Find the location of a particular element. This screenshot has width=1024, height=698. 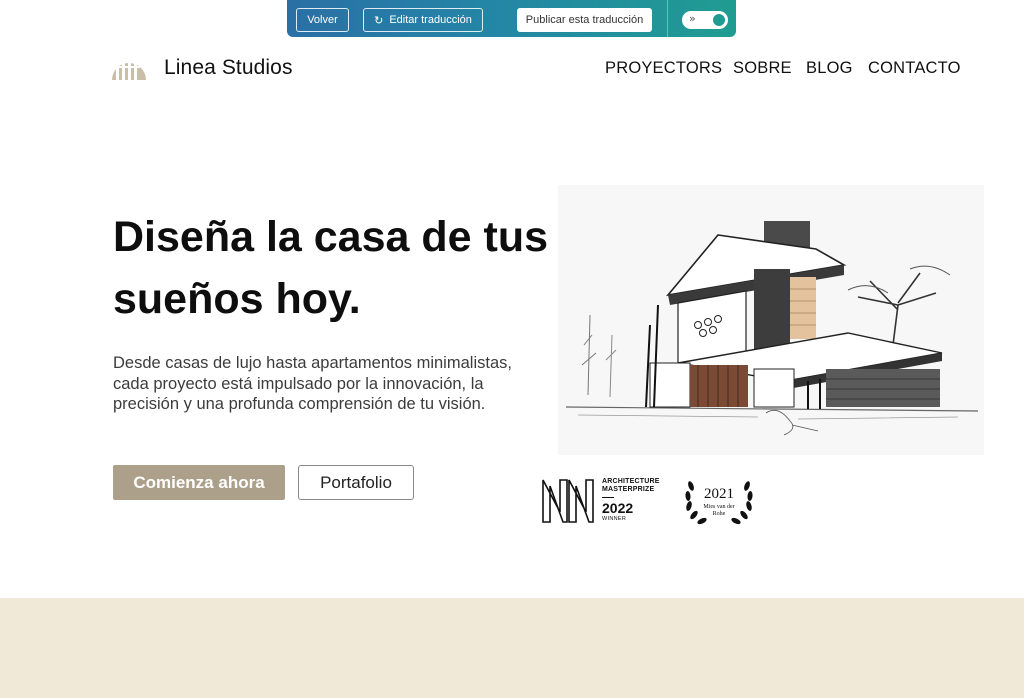

back-button-label: Volver is located at coordinates (322, 20).